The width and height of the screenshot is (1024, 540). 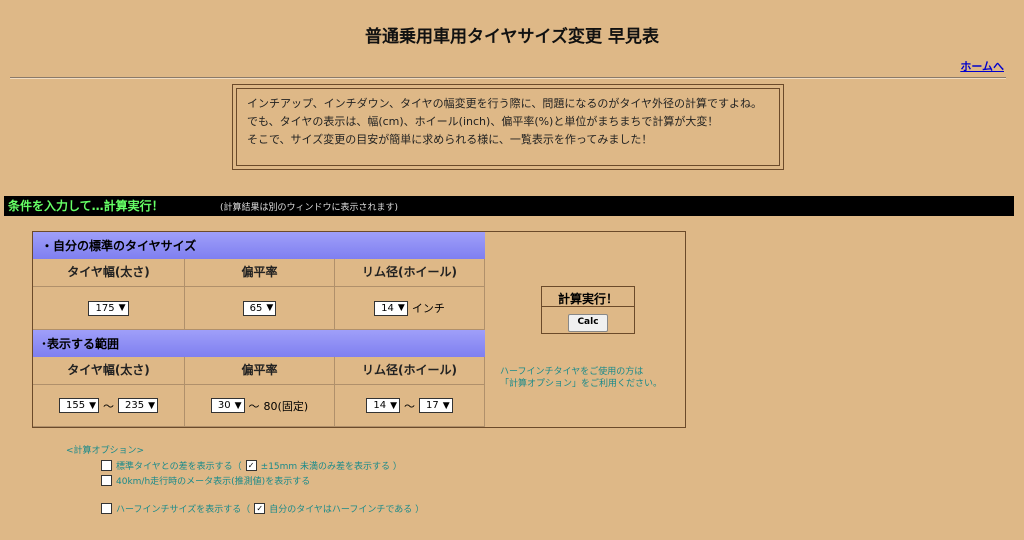 I want to click on rim-unit-label: インチ, so click(x=428, y=308).